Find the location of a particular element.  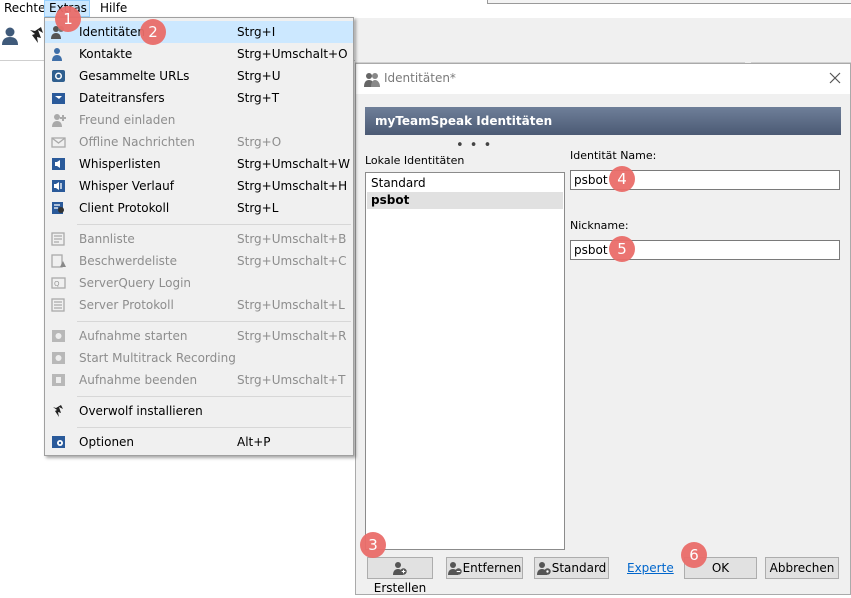

menu-item-shortcut: Strg+U is located at coordinates (259, 76).